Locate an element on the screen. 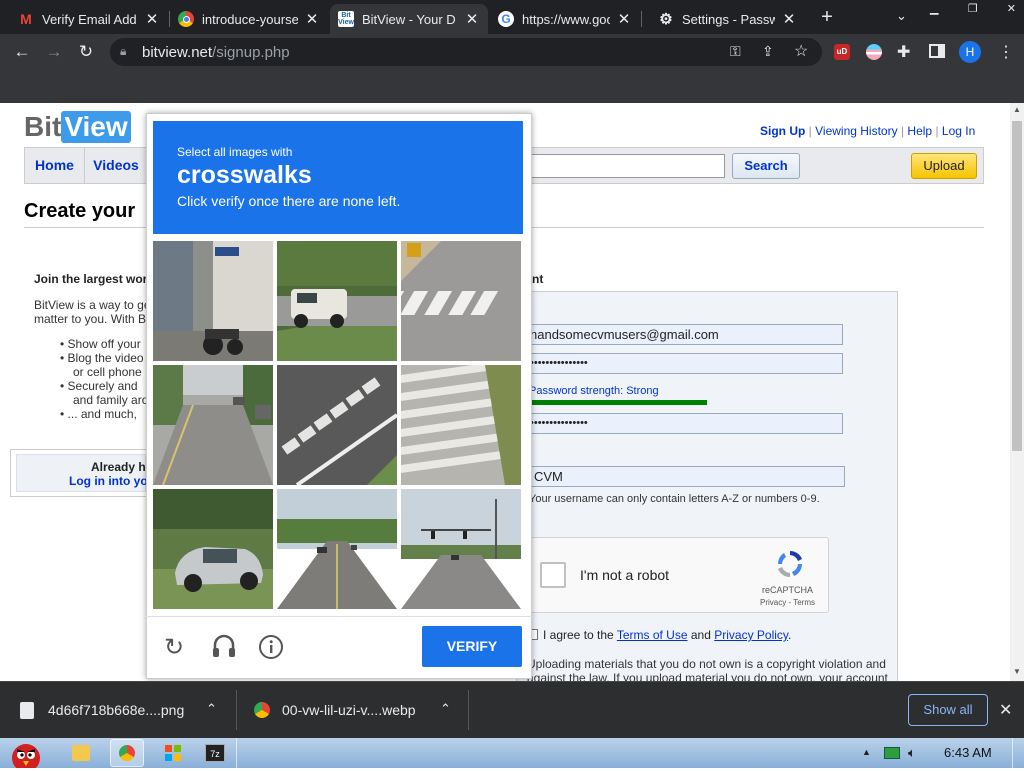  verify-button: VERIFY is located at coordinates (472, 646).